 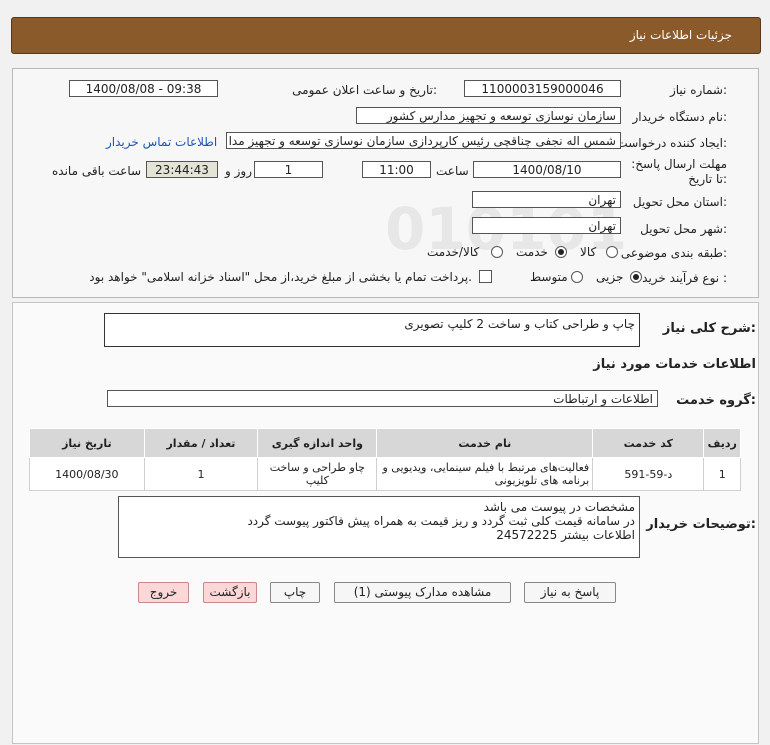 I want to click on process-option-minor: جزیی, so click(x=610, y=277).